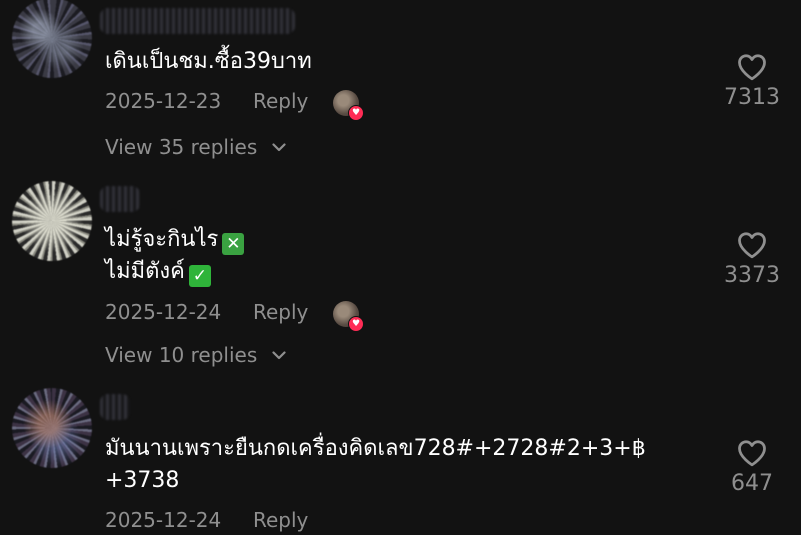 The height and width of the screenshot is (535, 801). I want to click on comment-text-line: +3738, so click(142, 480).